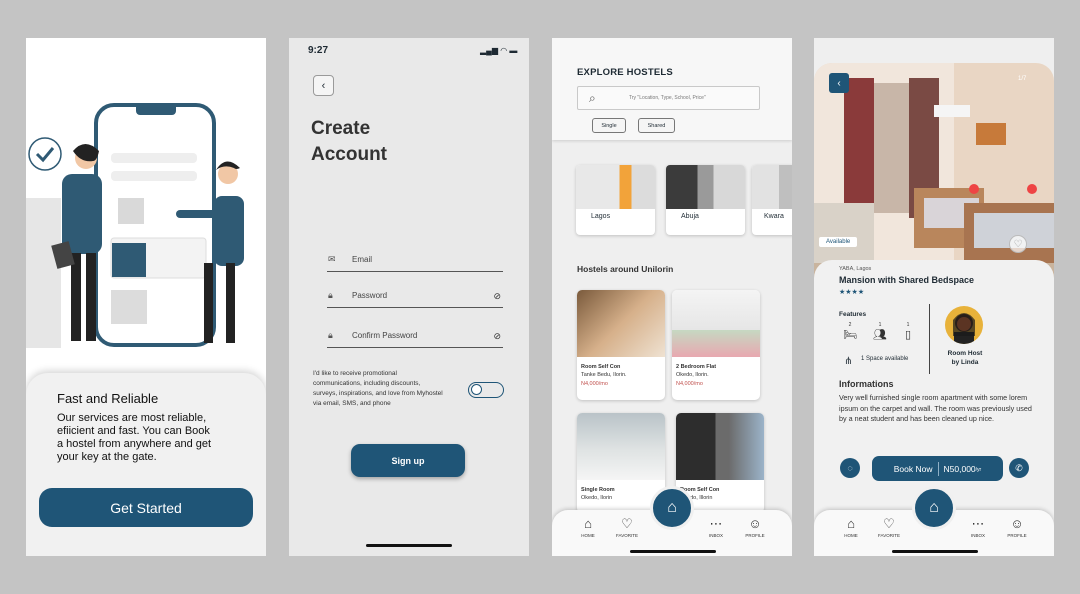 The width and height of the screenshot is (1080, 594). What do you see at coordinates (838, 242) in the screenshot?
I see `available-badge: Available` at bounding box center [838, 242].